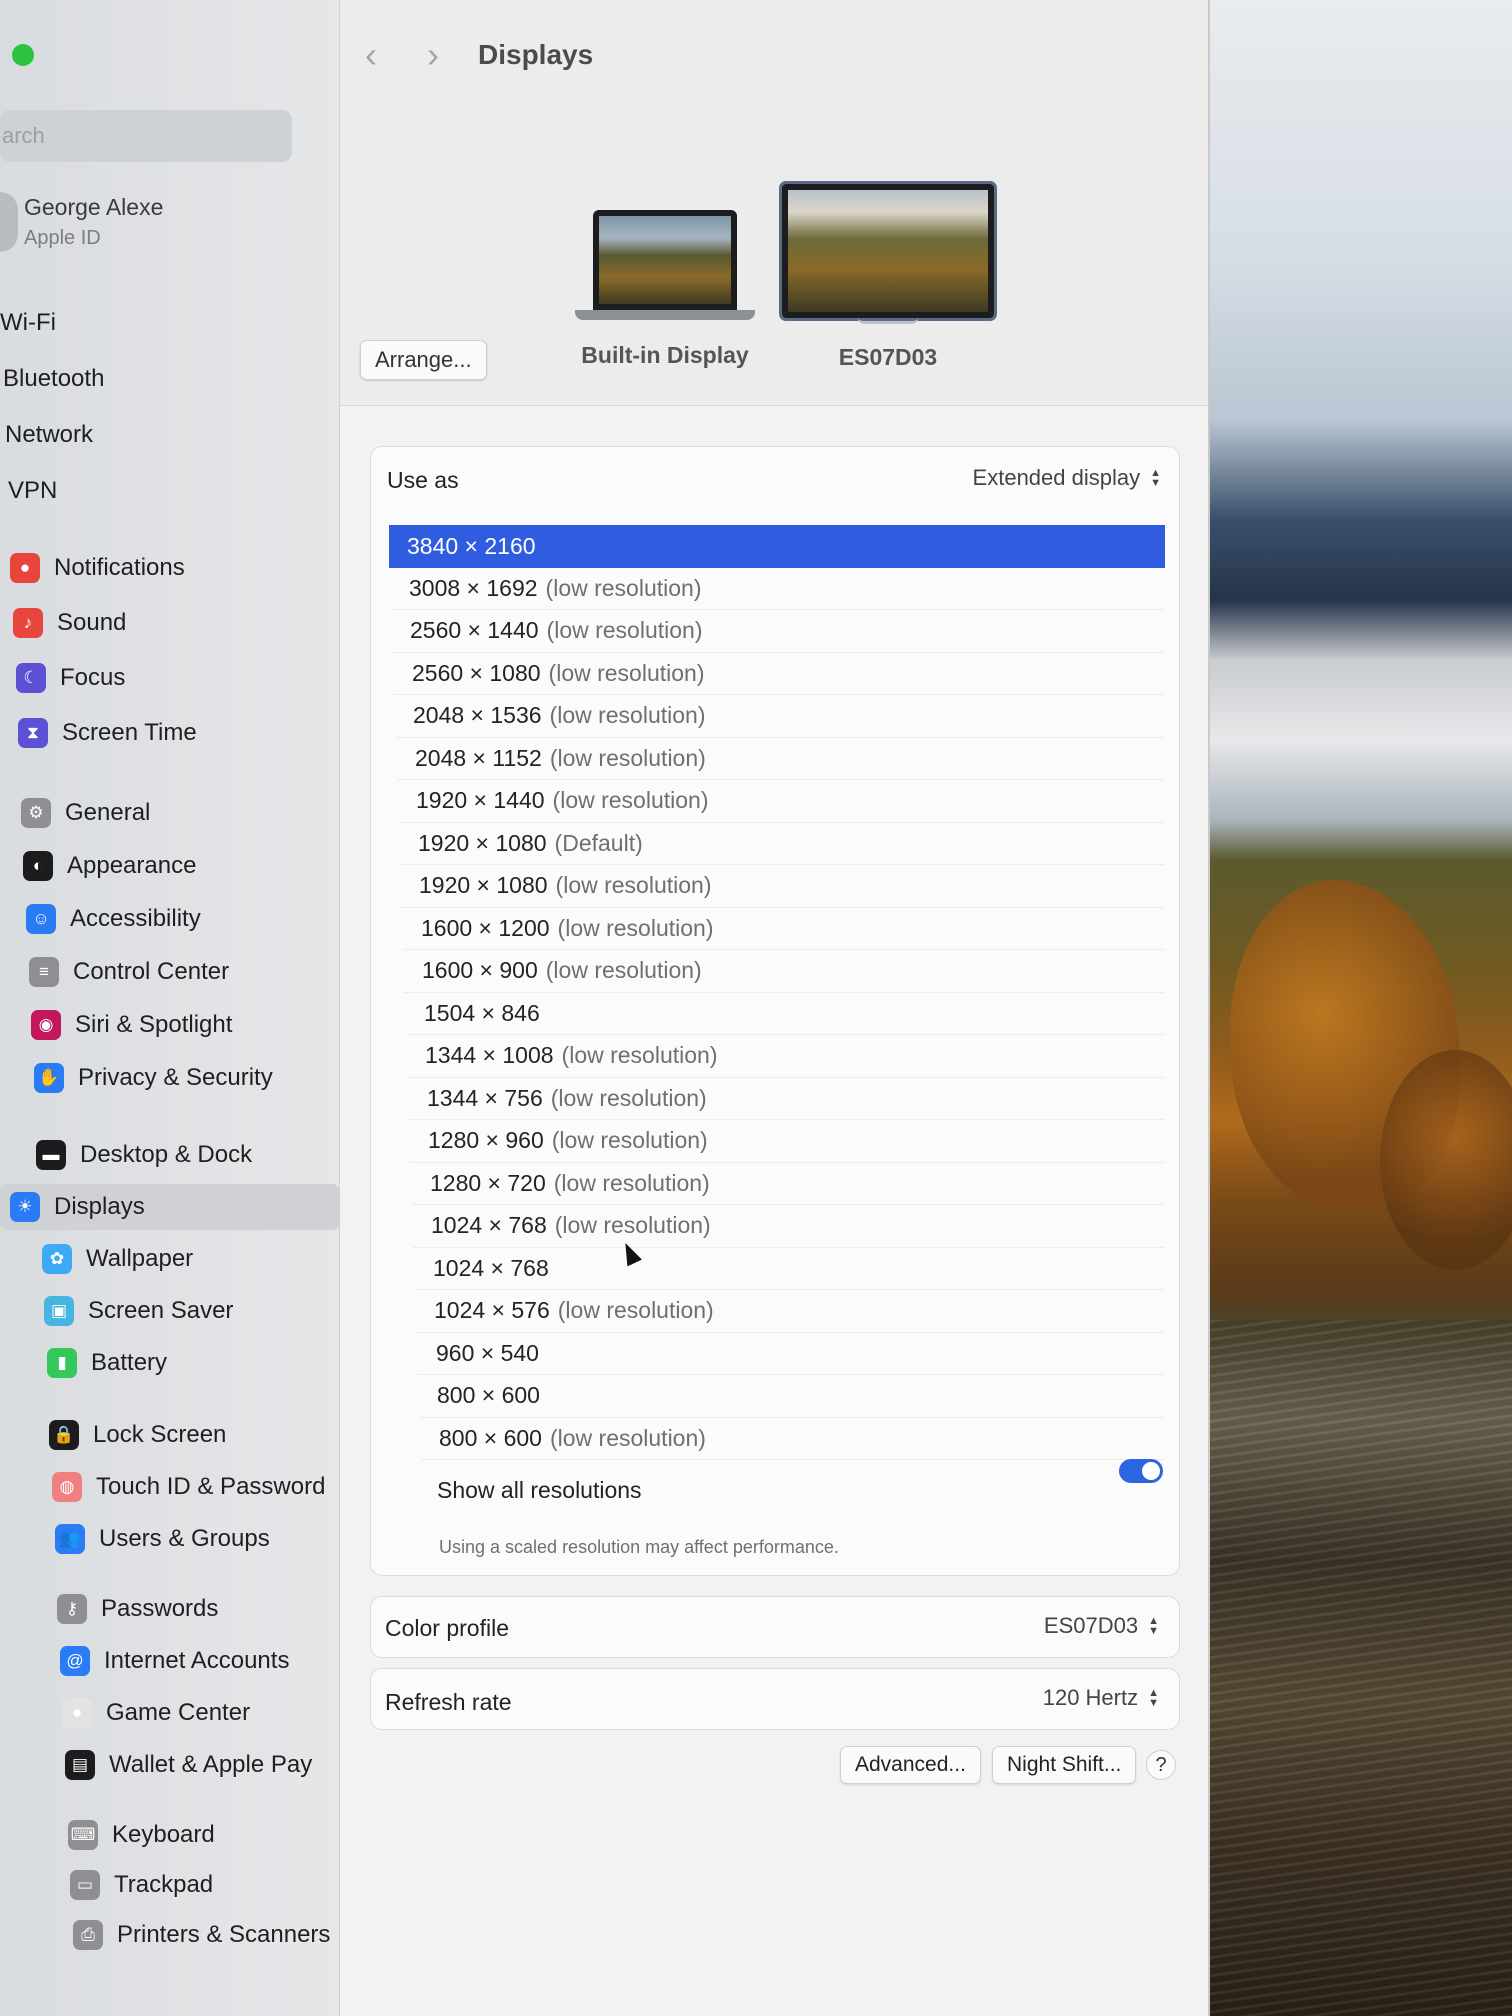 The height and width of the screenshot is (2016, 1512). What do you see at coordinates (1101, 1698) in the screenshot?
I see `refresh-rate-select: 120 Hertz ▲ ▼` at bounding box center [1101, 1698].